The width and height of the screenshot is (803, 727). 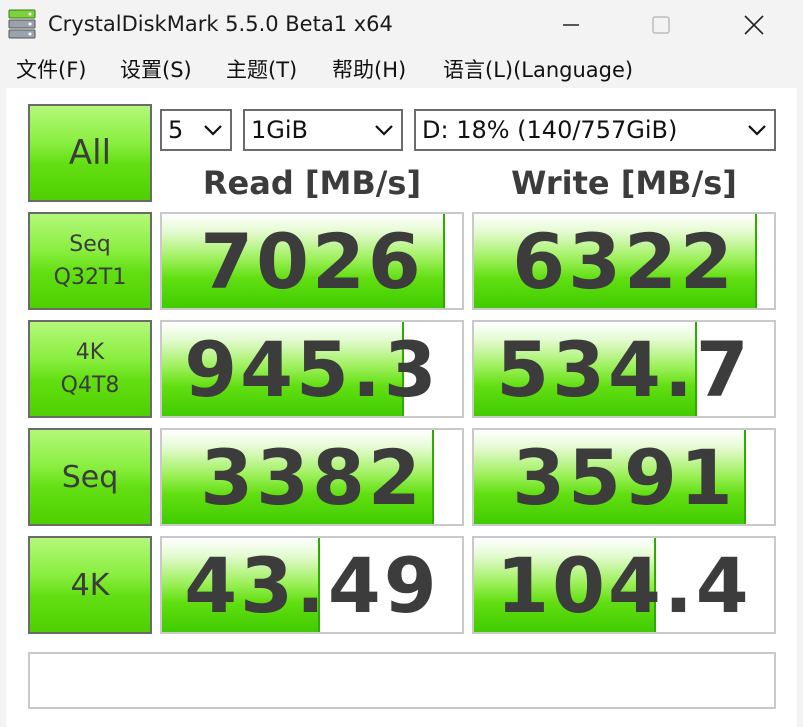 I want to click on all-button: All, so click(x=90, y=153).